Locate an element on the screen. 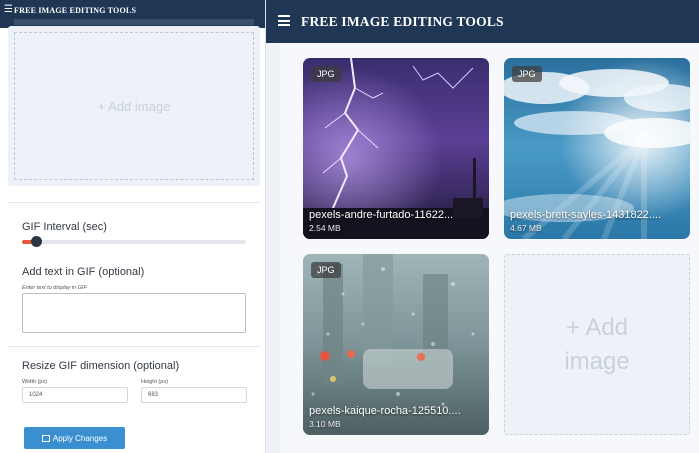 Image resolution: width=699 pixels, height=453 pixels. height-label: Height (px) is located at coordinates (154, 382).